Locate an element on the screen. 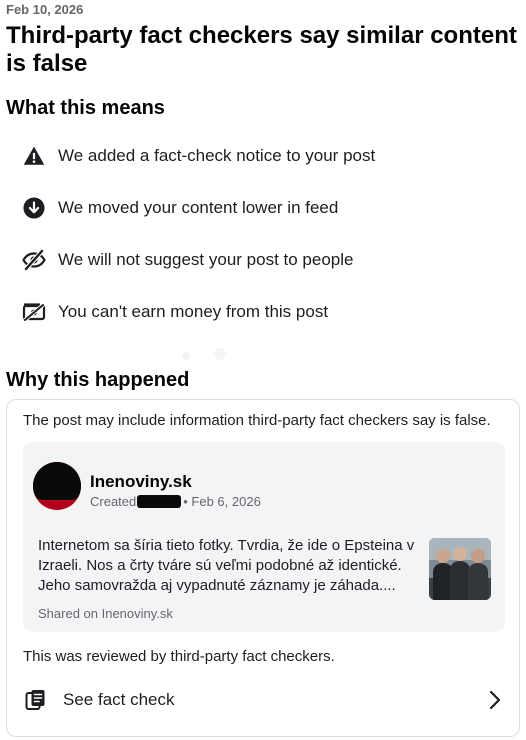  arrow-down-circle-icon is located at coordinates (34, 208).